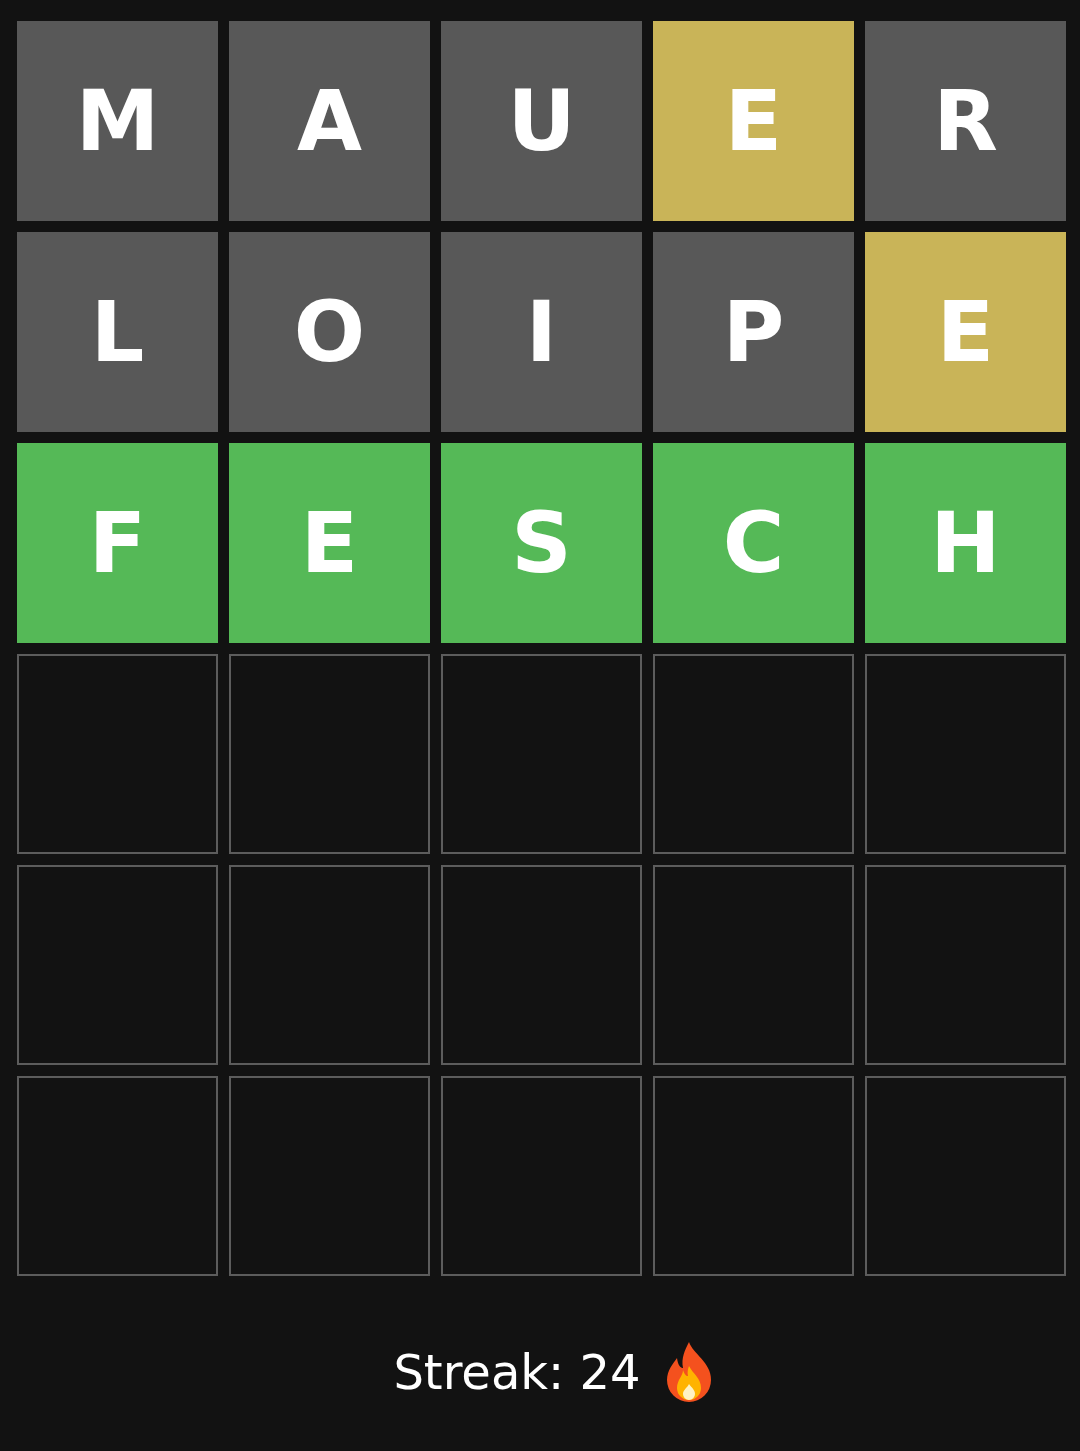  What do you see at coordinates (753, 543) in the screenshot?
I see `letter-tile: C` at bounding box center [753, 543].